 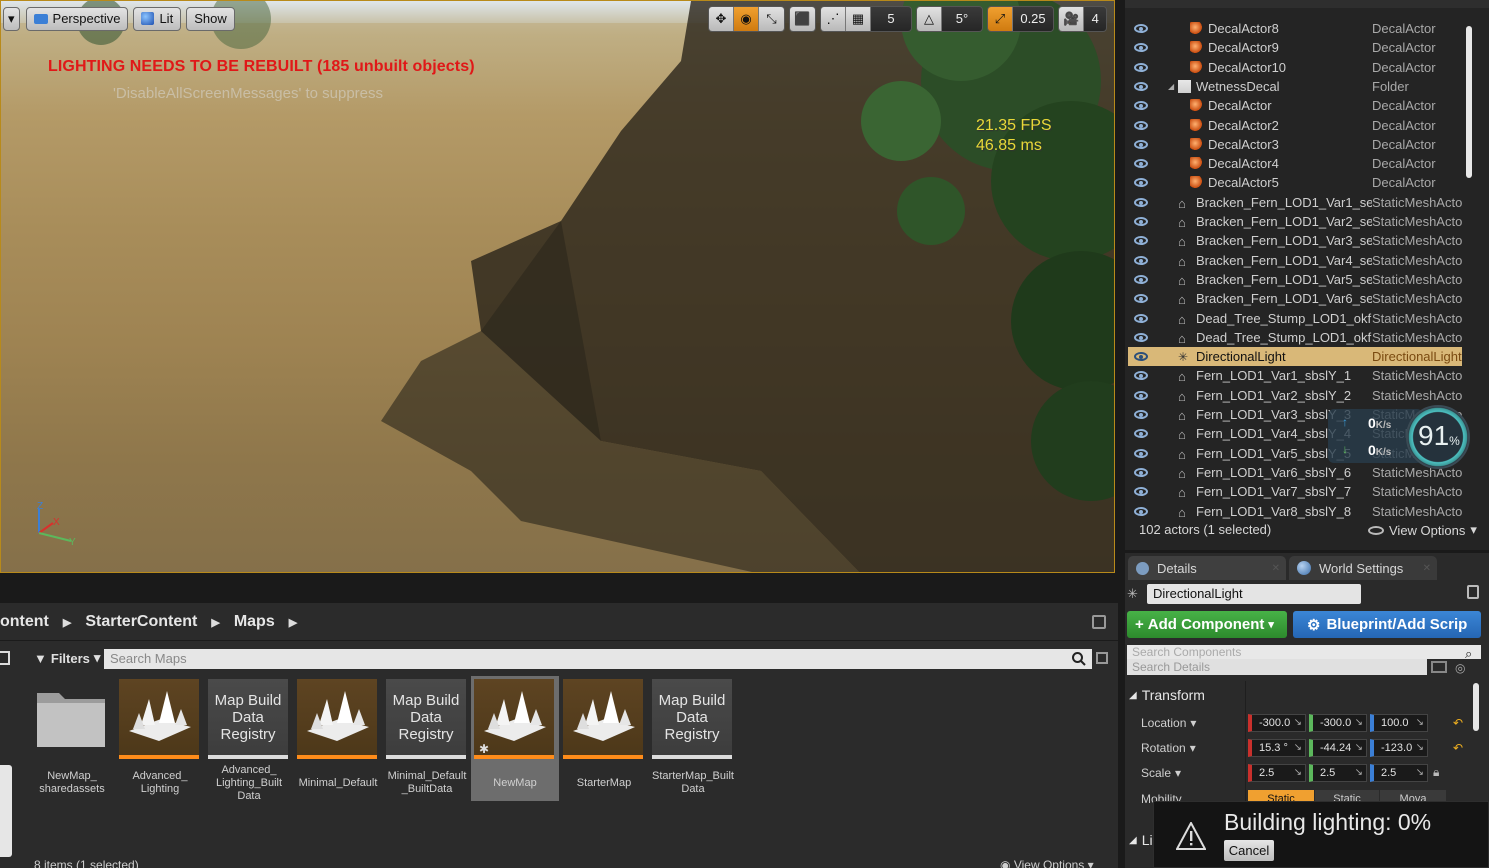 I want to click on world-cube-icon: ⬛, so click(x=802, y=18).